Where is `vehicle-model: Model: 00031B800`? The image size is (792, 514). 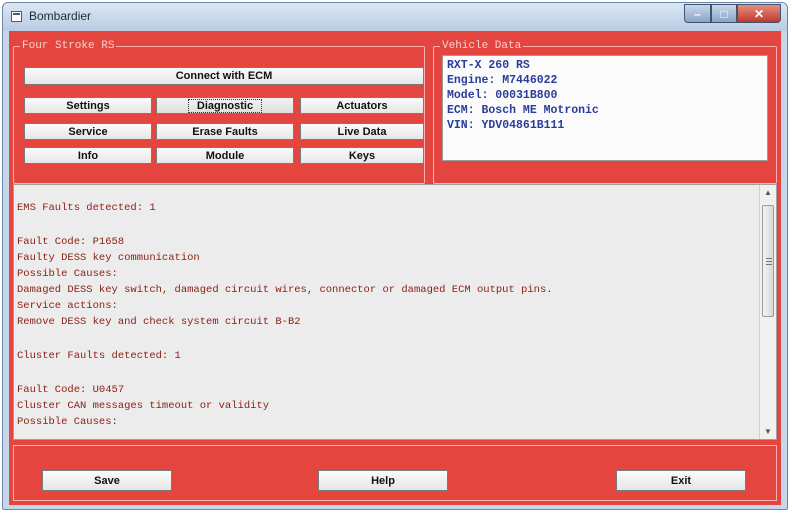
vehicle-model: Model: 00031B800 is located at coordinates (502, 95).